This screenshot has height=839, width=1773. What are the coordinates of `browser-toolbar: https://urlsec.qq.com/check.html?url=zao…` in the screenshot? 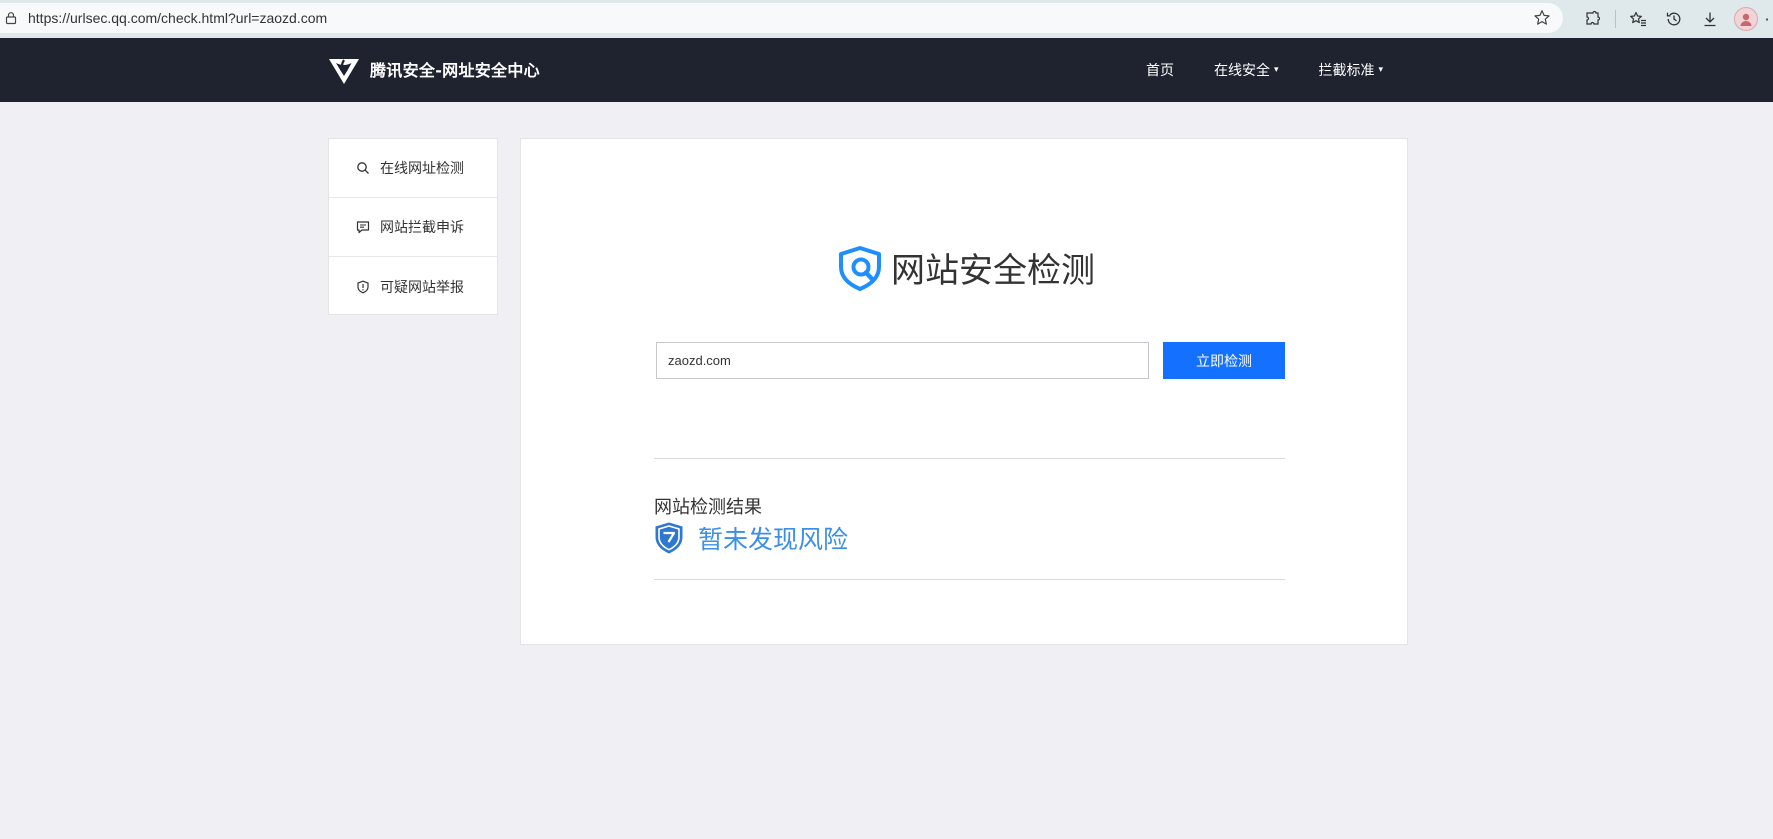 It's located at (886, 19).